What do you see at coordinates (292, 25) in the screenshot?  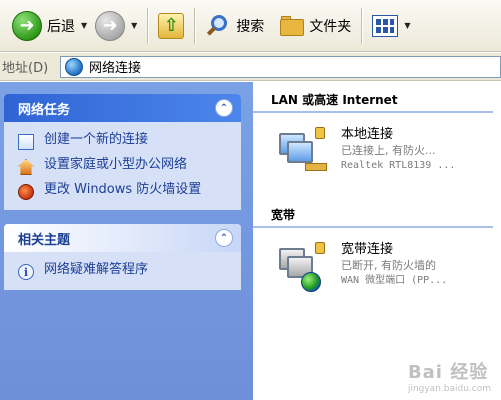 I see `folder-icon` at bounding box center [292, 25].